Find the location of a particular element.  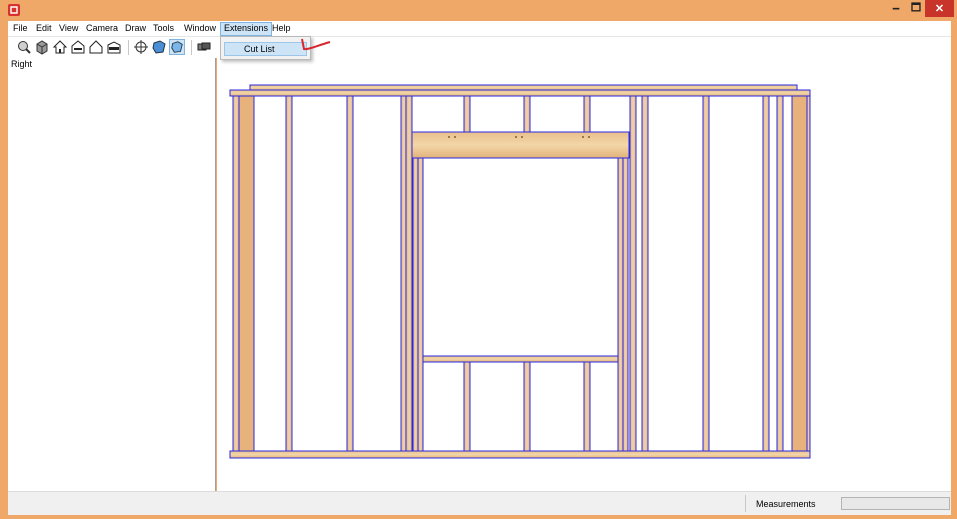

window-border is located at coordinates (478, 517).